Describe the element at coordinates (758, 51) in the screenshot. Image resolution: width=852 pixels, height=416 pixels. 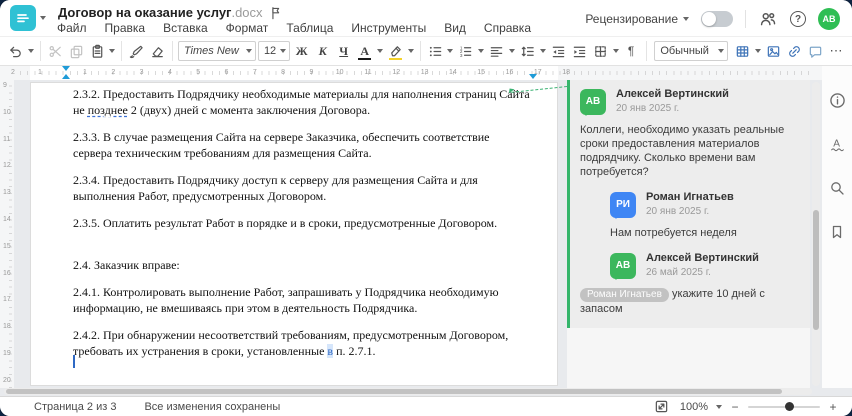
I see `insert-table-caret` at that location.